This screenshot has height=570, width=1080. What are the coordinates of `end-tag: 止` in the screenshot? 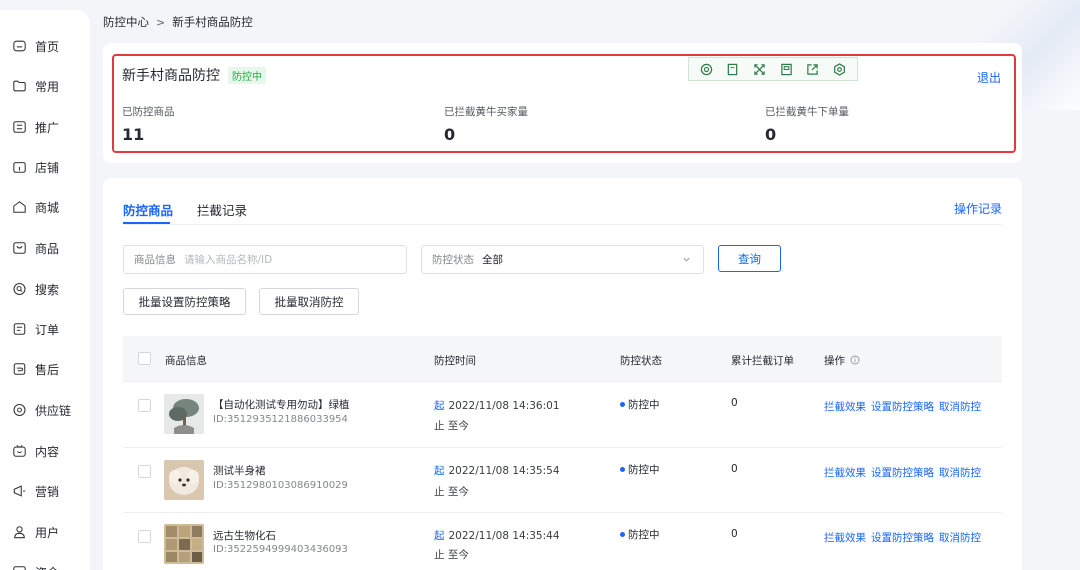 It's located at (439, 492).